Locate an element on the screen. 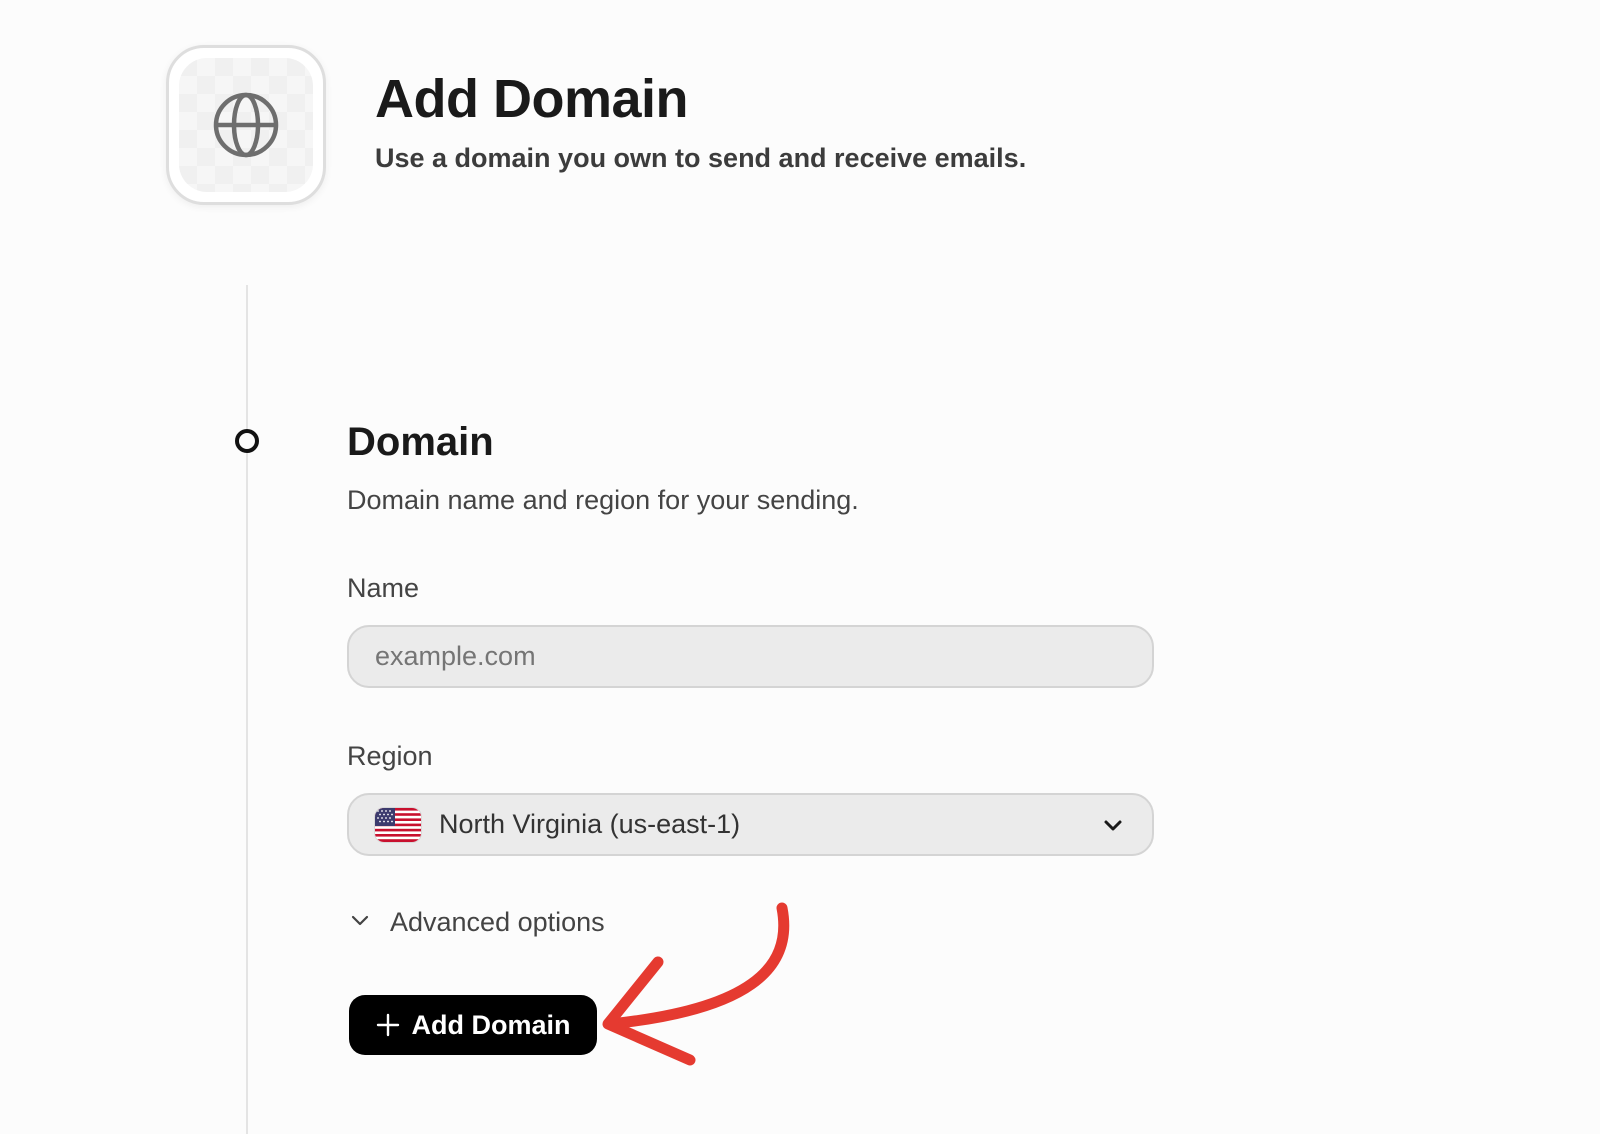  us-flag-icon is located at coordinates (398, 824).